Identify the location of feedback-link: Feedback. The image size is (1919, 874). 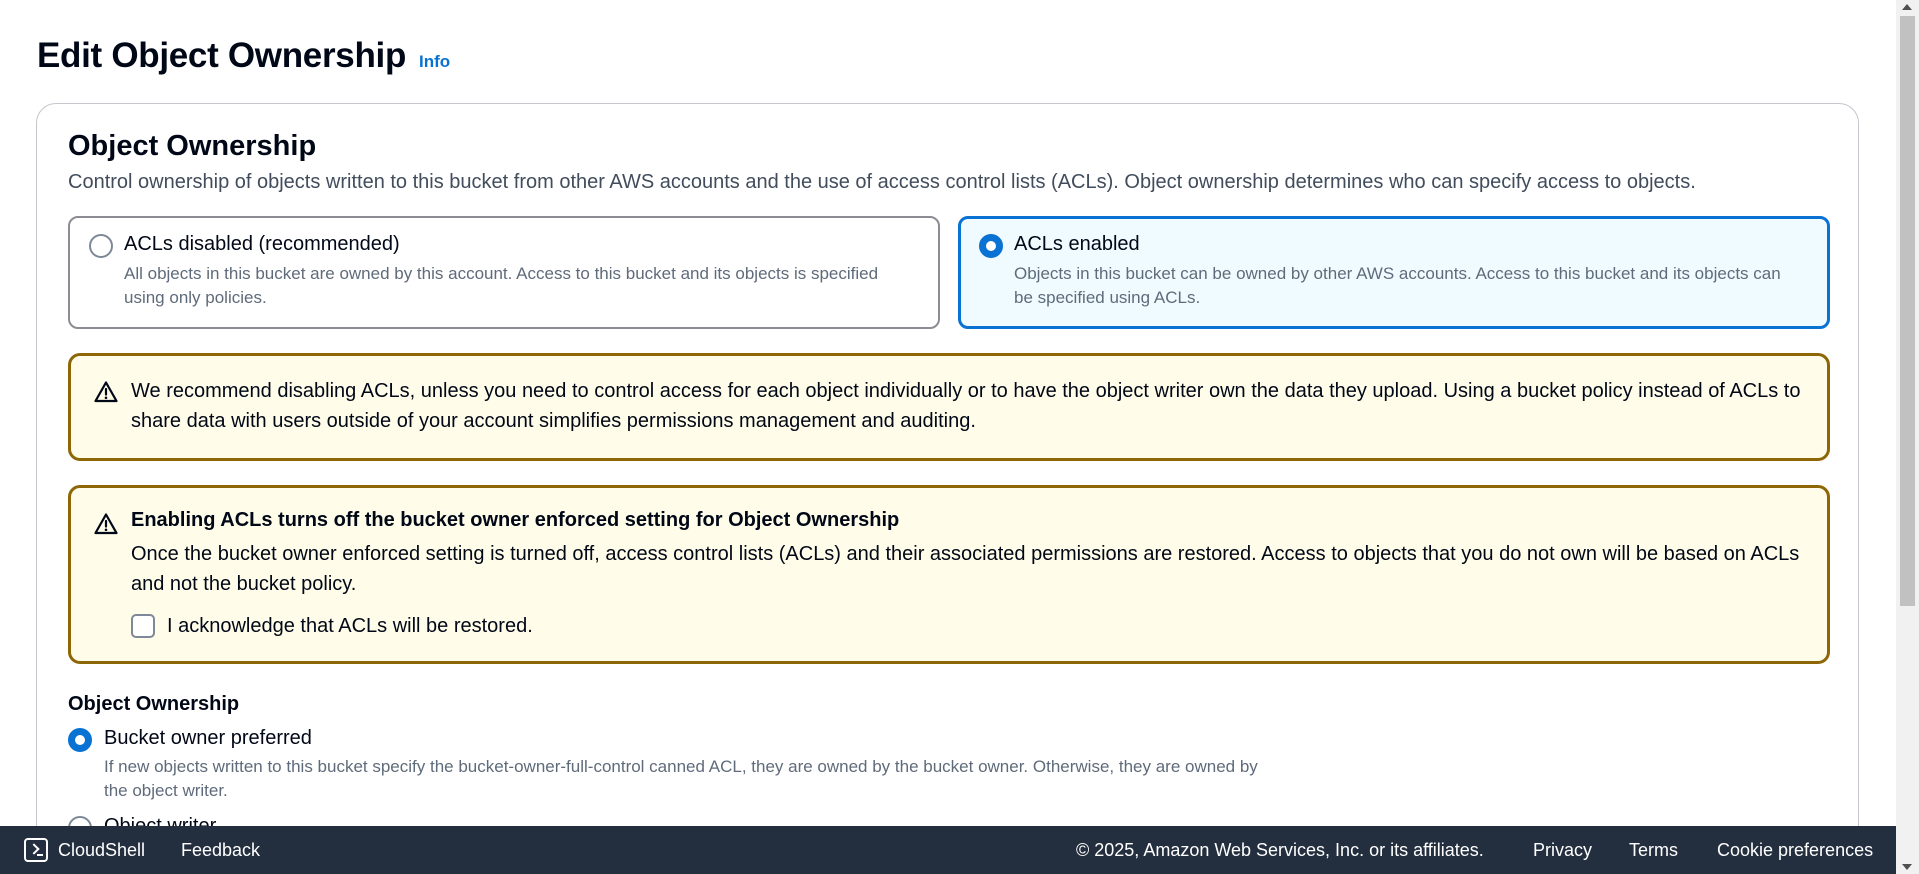
(220, 850).